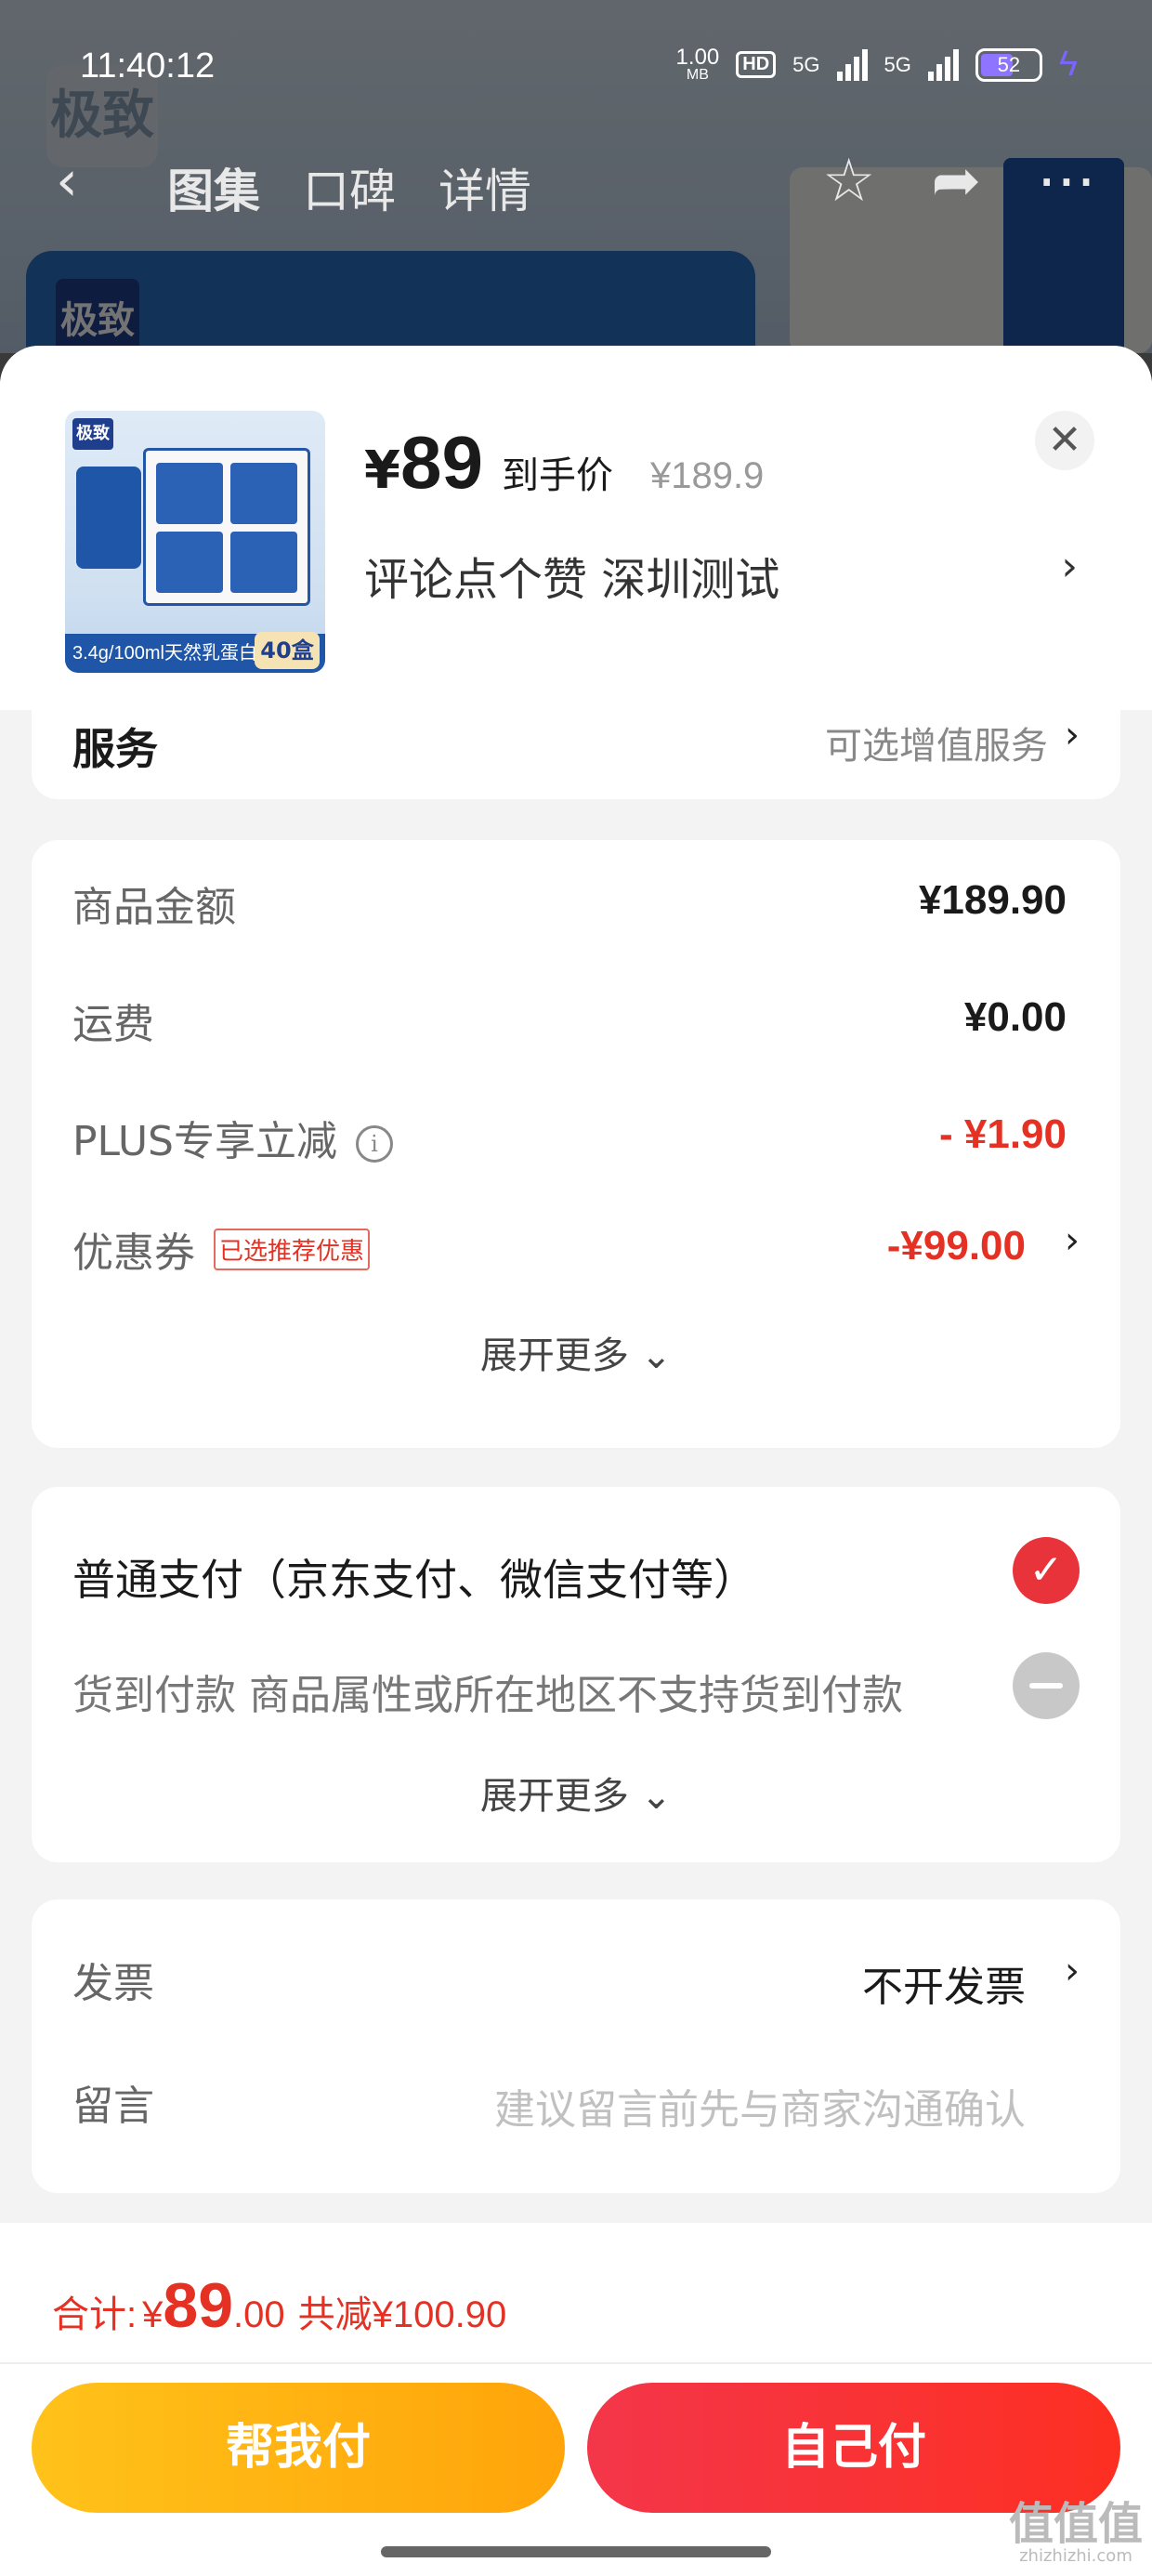 This screenshot has height=2576, width=1152. Describe the element at coordinates (154, 907) in the screenshot. I see `goods-amount-label: 商品金额` at that location.